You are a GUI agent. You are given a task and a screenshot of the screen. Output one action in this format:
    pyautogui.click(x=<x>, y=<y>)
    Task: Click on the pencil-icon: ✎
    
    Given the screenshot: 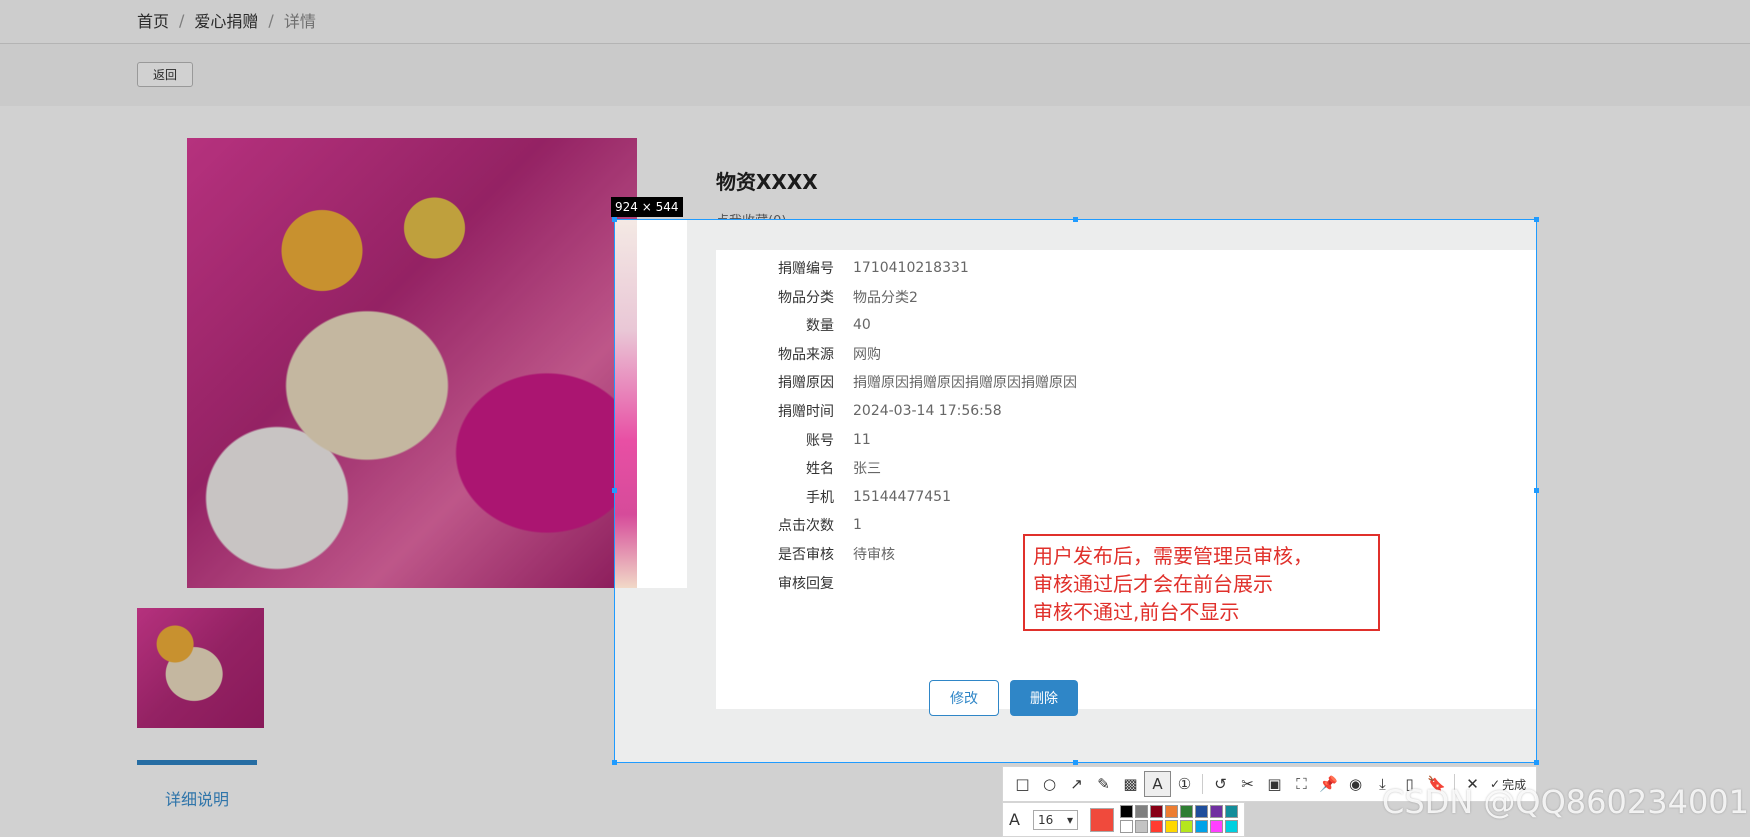 What is the action you would take?
    pyautogui.click(x=1103, y=784)
    